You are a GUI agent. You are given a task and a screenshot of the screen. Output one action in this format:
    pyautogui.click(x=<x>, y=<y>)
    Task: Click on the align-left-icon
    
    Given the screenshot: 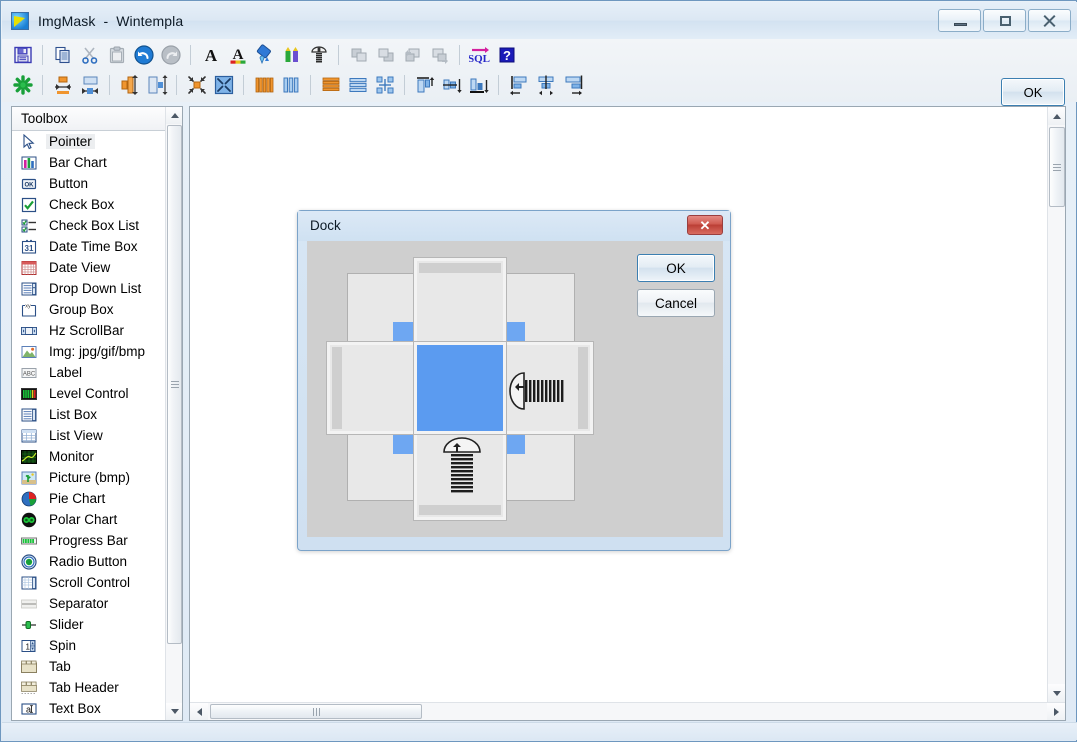 What is the action you would take?
    pyautogui.click(x=518, y=85)
    